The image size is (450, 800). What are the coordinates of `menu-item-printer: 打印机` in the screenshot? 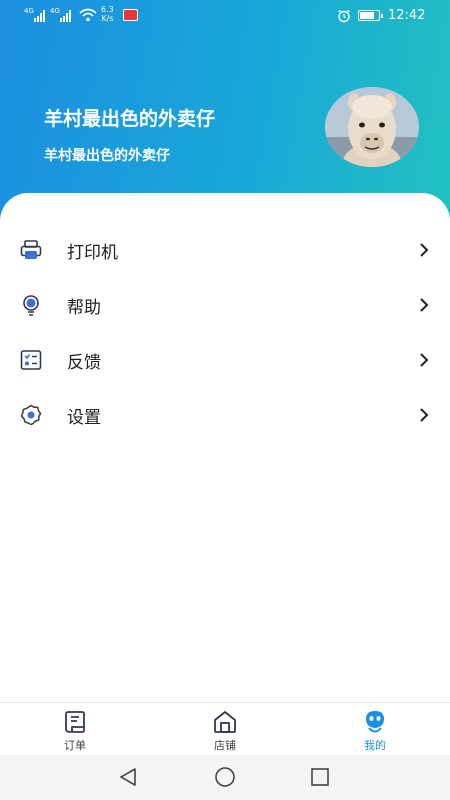 It's located at (225, 250).